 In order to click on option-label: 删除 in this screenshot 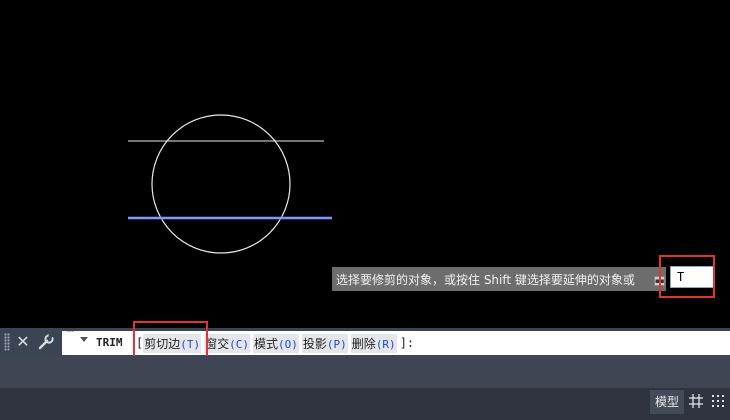, I will do `click(363, 343)`.